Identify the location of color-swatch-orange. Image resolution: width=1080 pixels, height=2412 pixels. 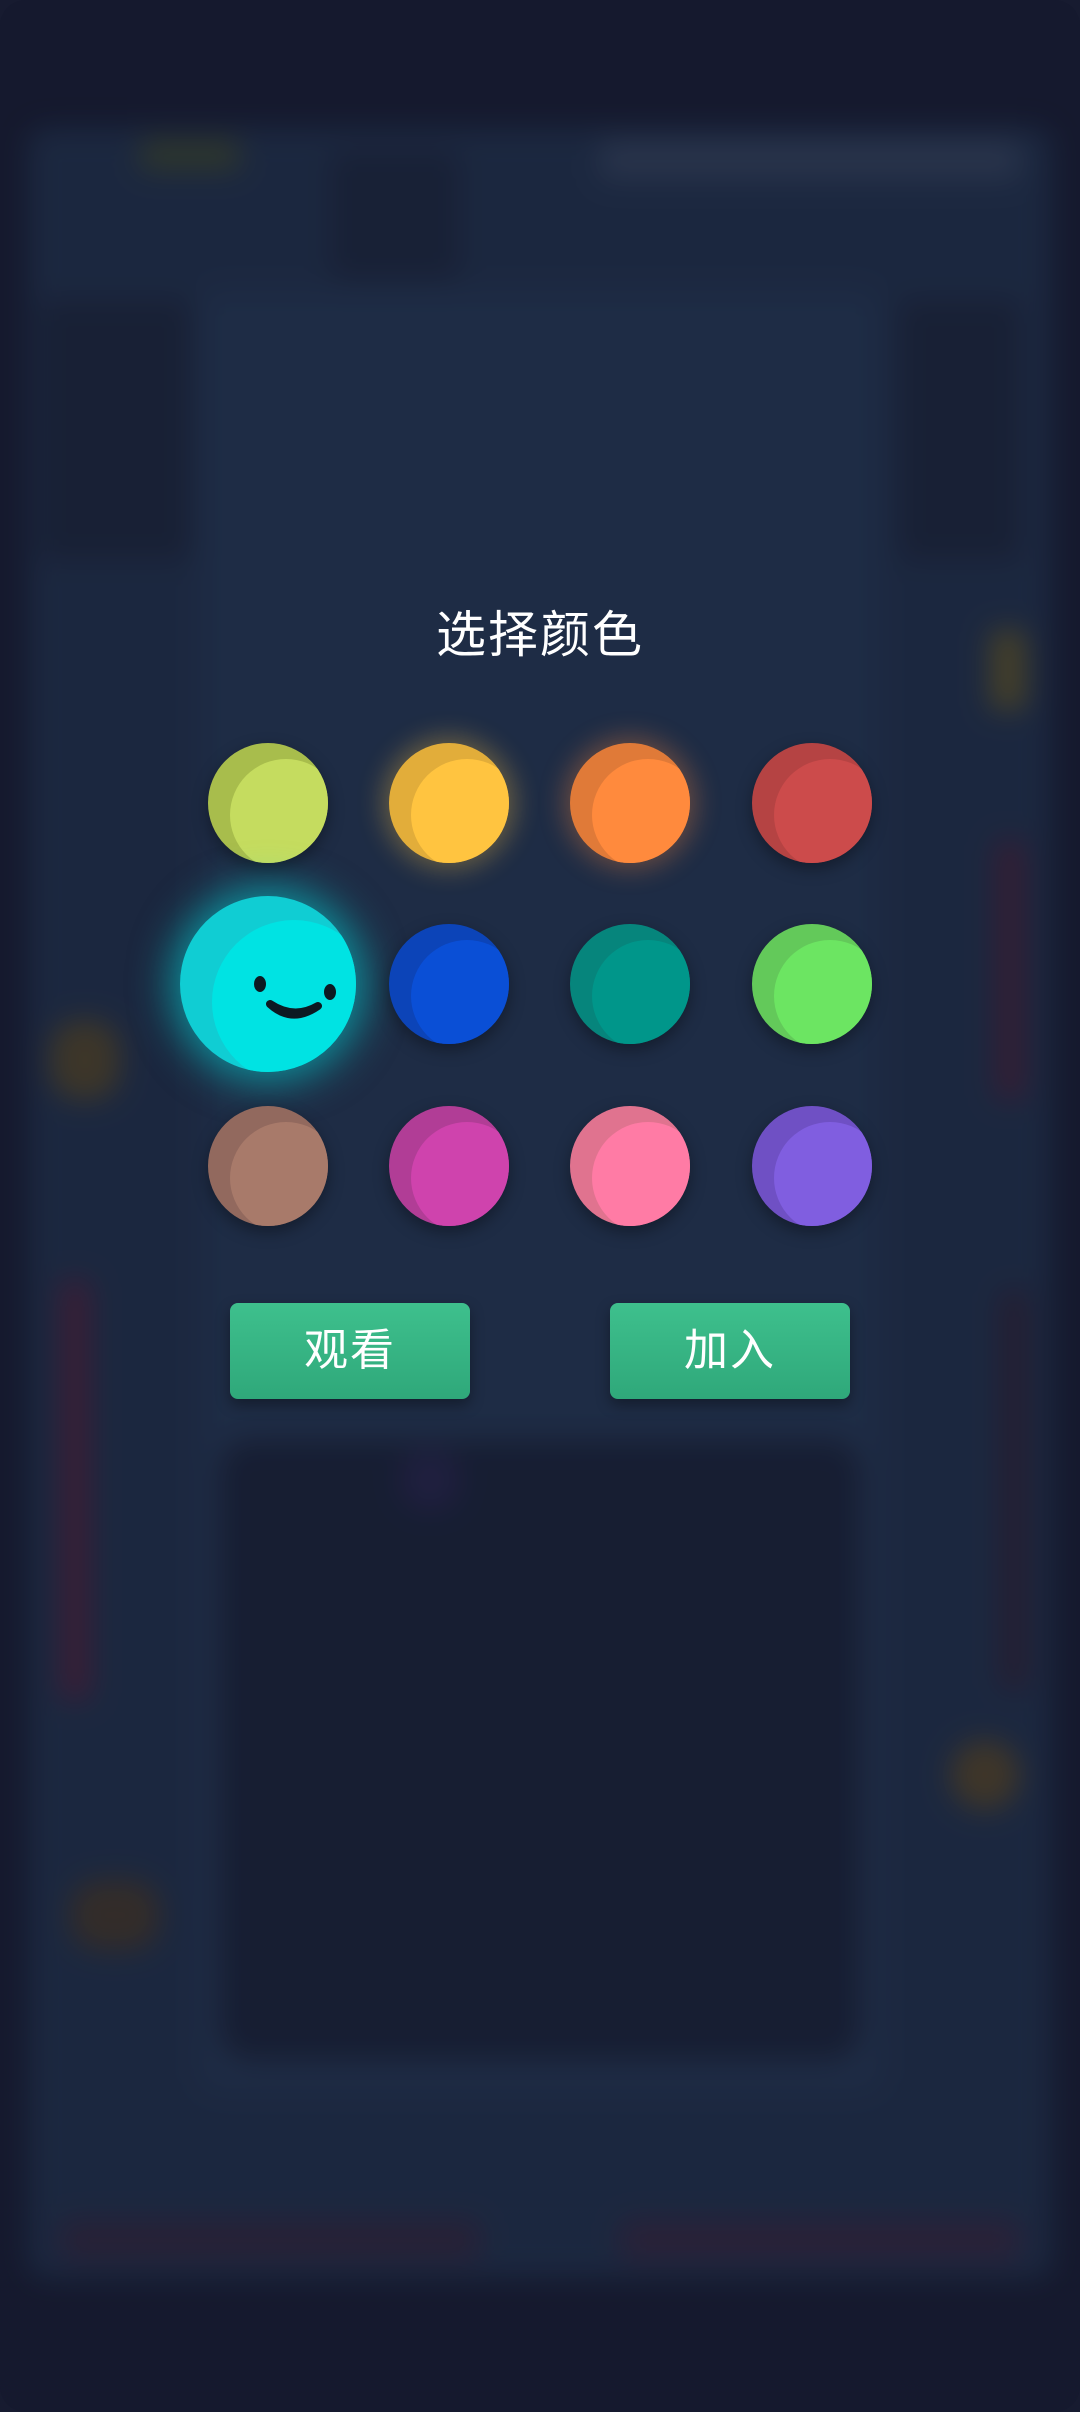
(630, 803).